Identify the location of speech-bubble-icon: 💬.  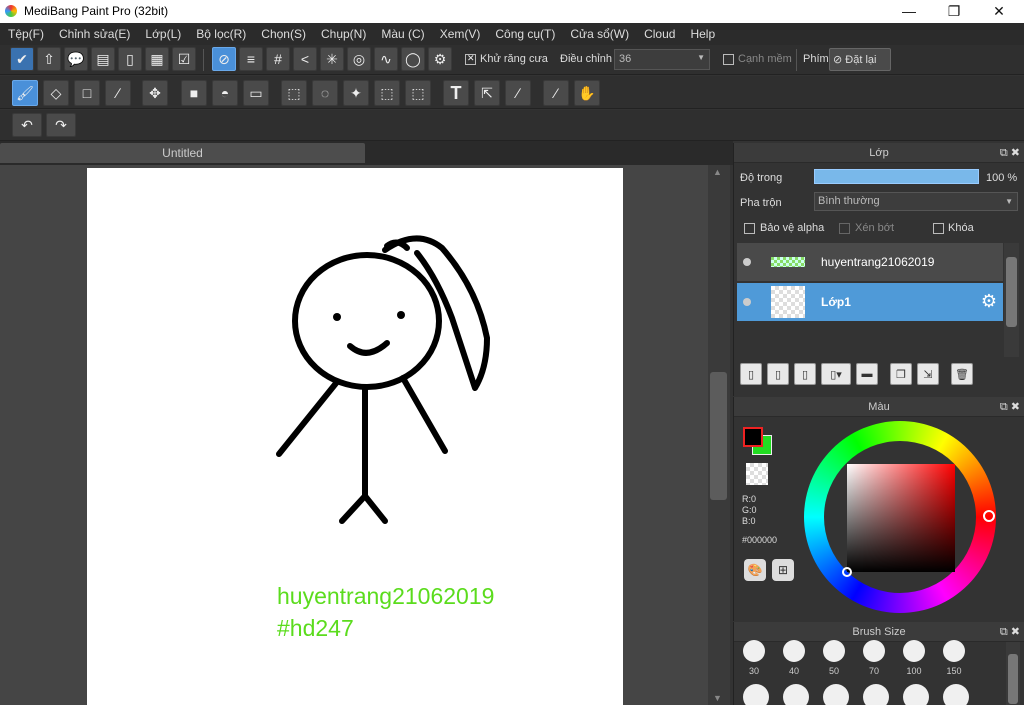
(76, 59).